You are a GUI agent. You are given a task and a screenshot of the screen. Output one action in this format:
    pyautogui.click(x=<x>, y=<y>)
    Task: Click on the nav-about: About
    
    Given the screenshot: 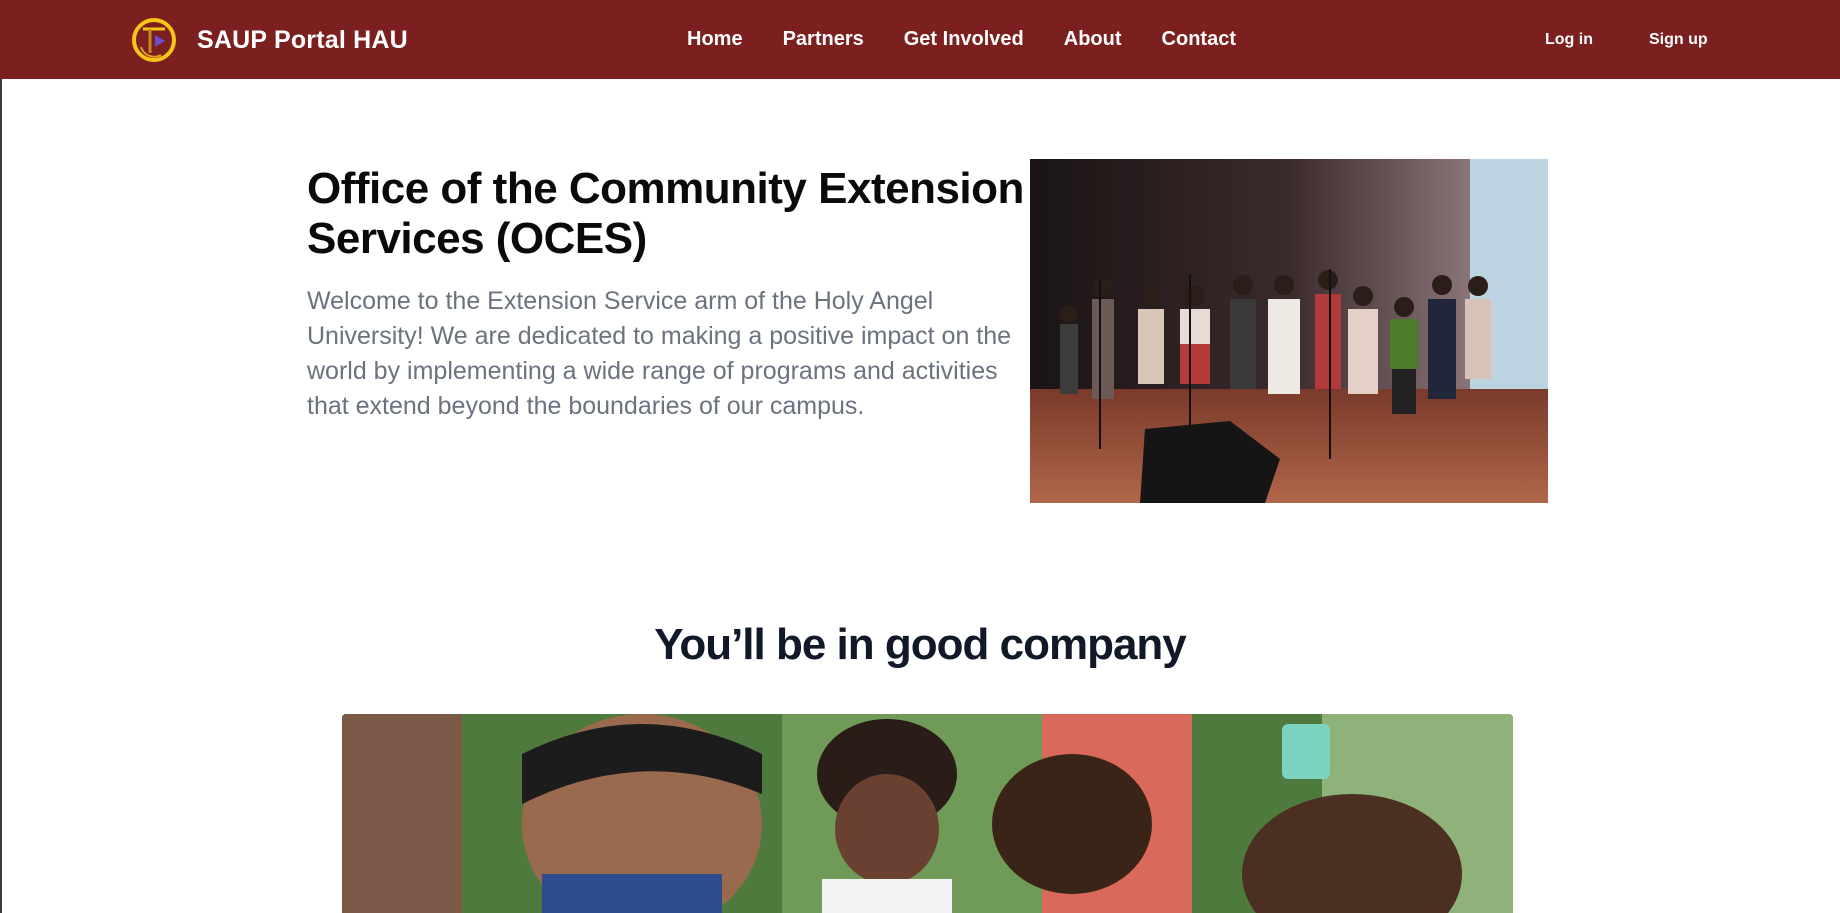 What is the action you would take?
    pyautogui.click(x=1093, y=39)
    